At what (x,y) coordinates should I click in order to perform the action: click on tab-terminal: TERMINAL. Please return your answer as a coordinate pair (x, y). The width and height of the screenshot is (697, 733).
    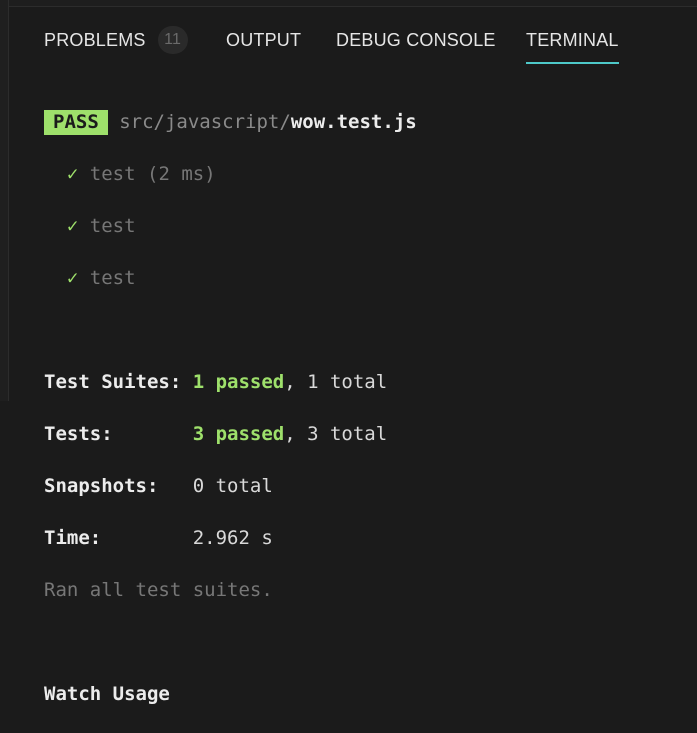
    Looking at the image, I should click on (572, 45).